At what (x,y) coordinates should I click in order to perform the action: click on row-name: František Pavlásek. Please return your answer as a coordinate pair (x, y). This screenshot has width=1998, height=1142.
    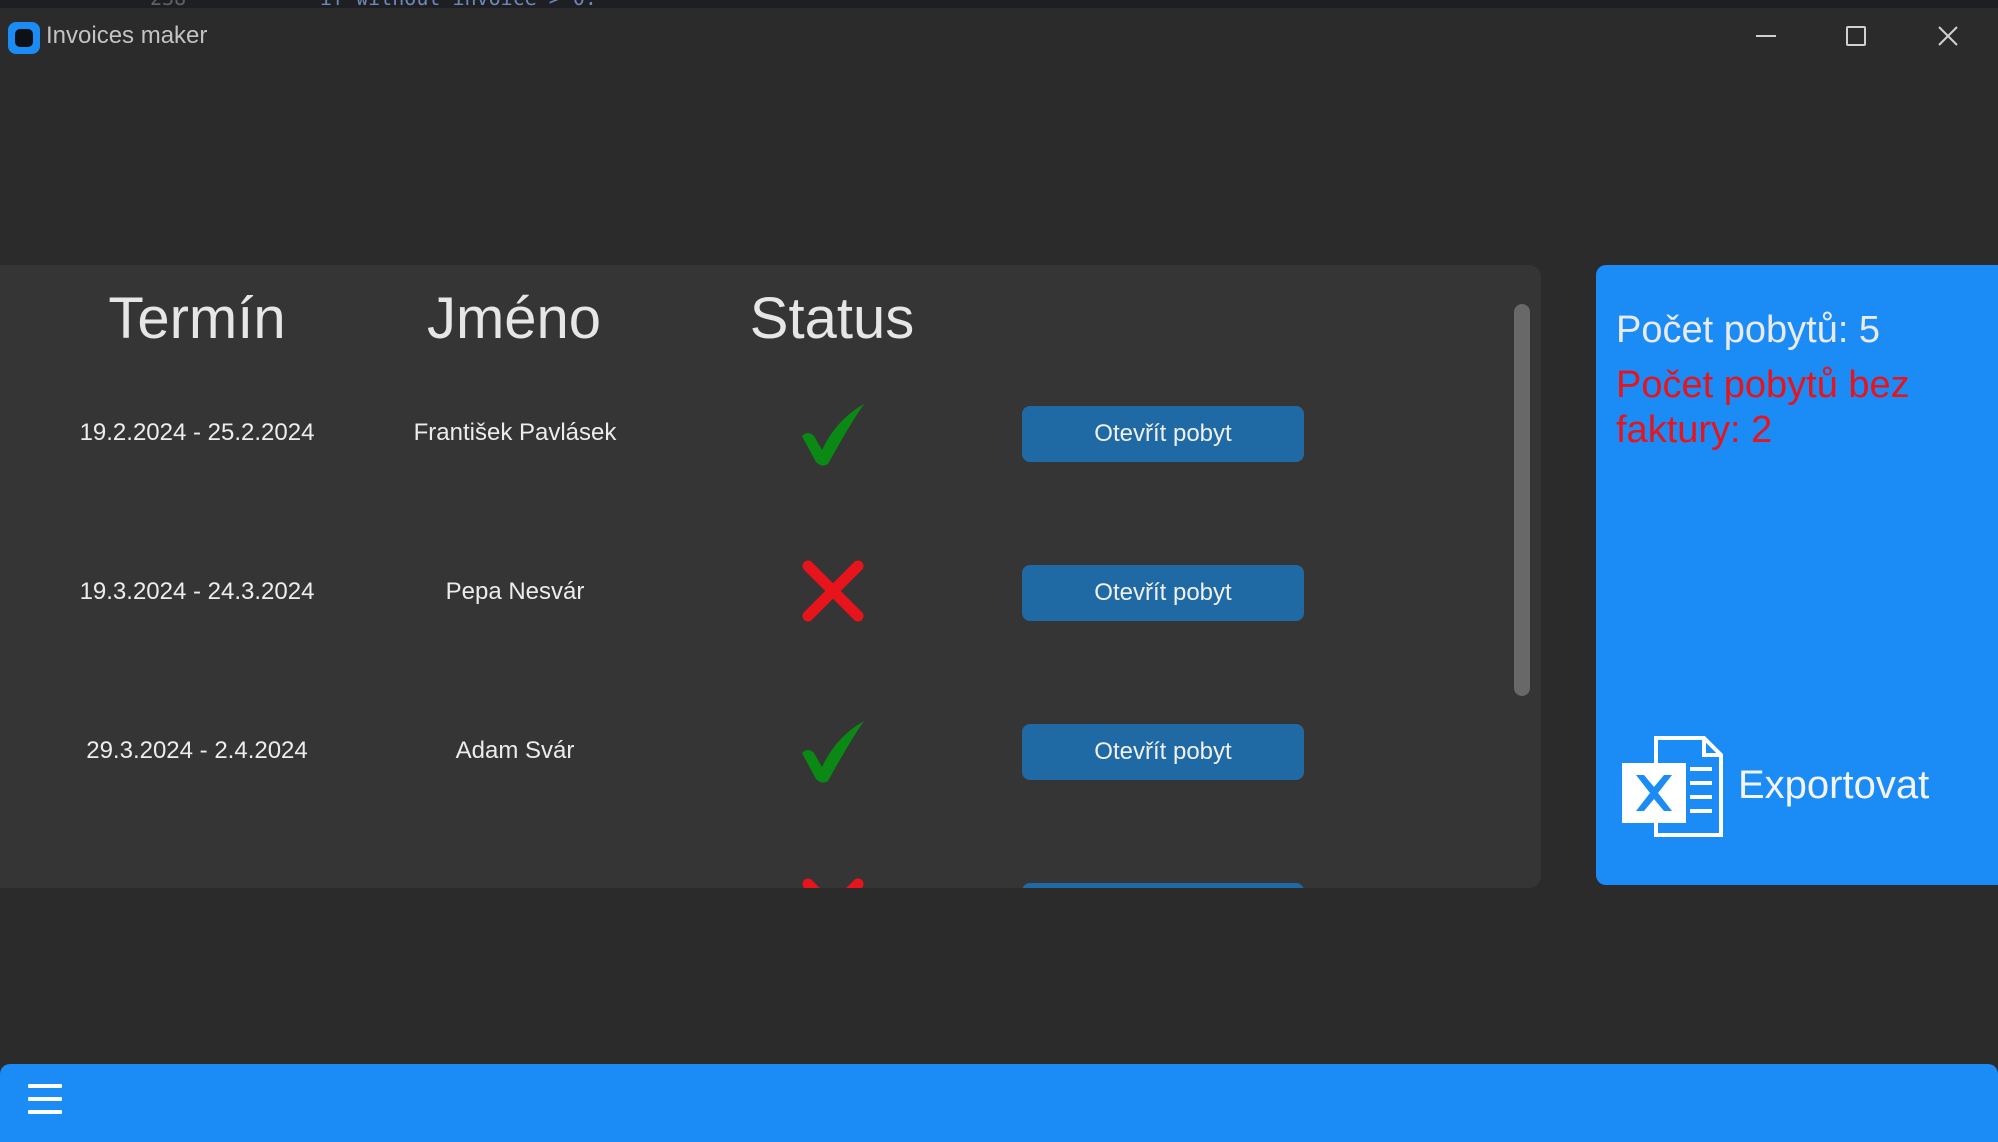
    Looking at the image, I should click on (515, 432).